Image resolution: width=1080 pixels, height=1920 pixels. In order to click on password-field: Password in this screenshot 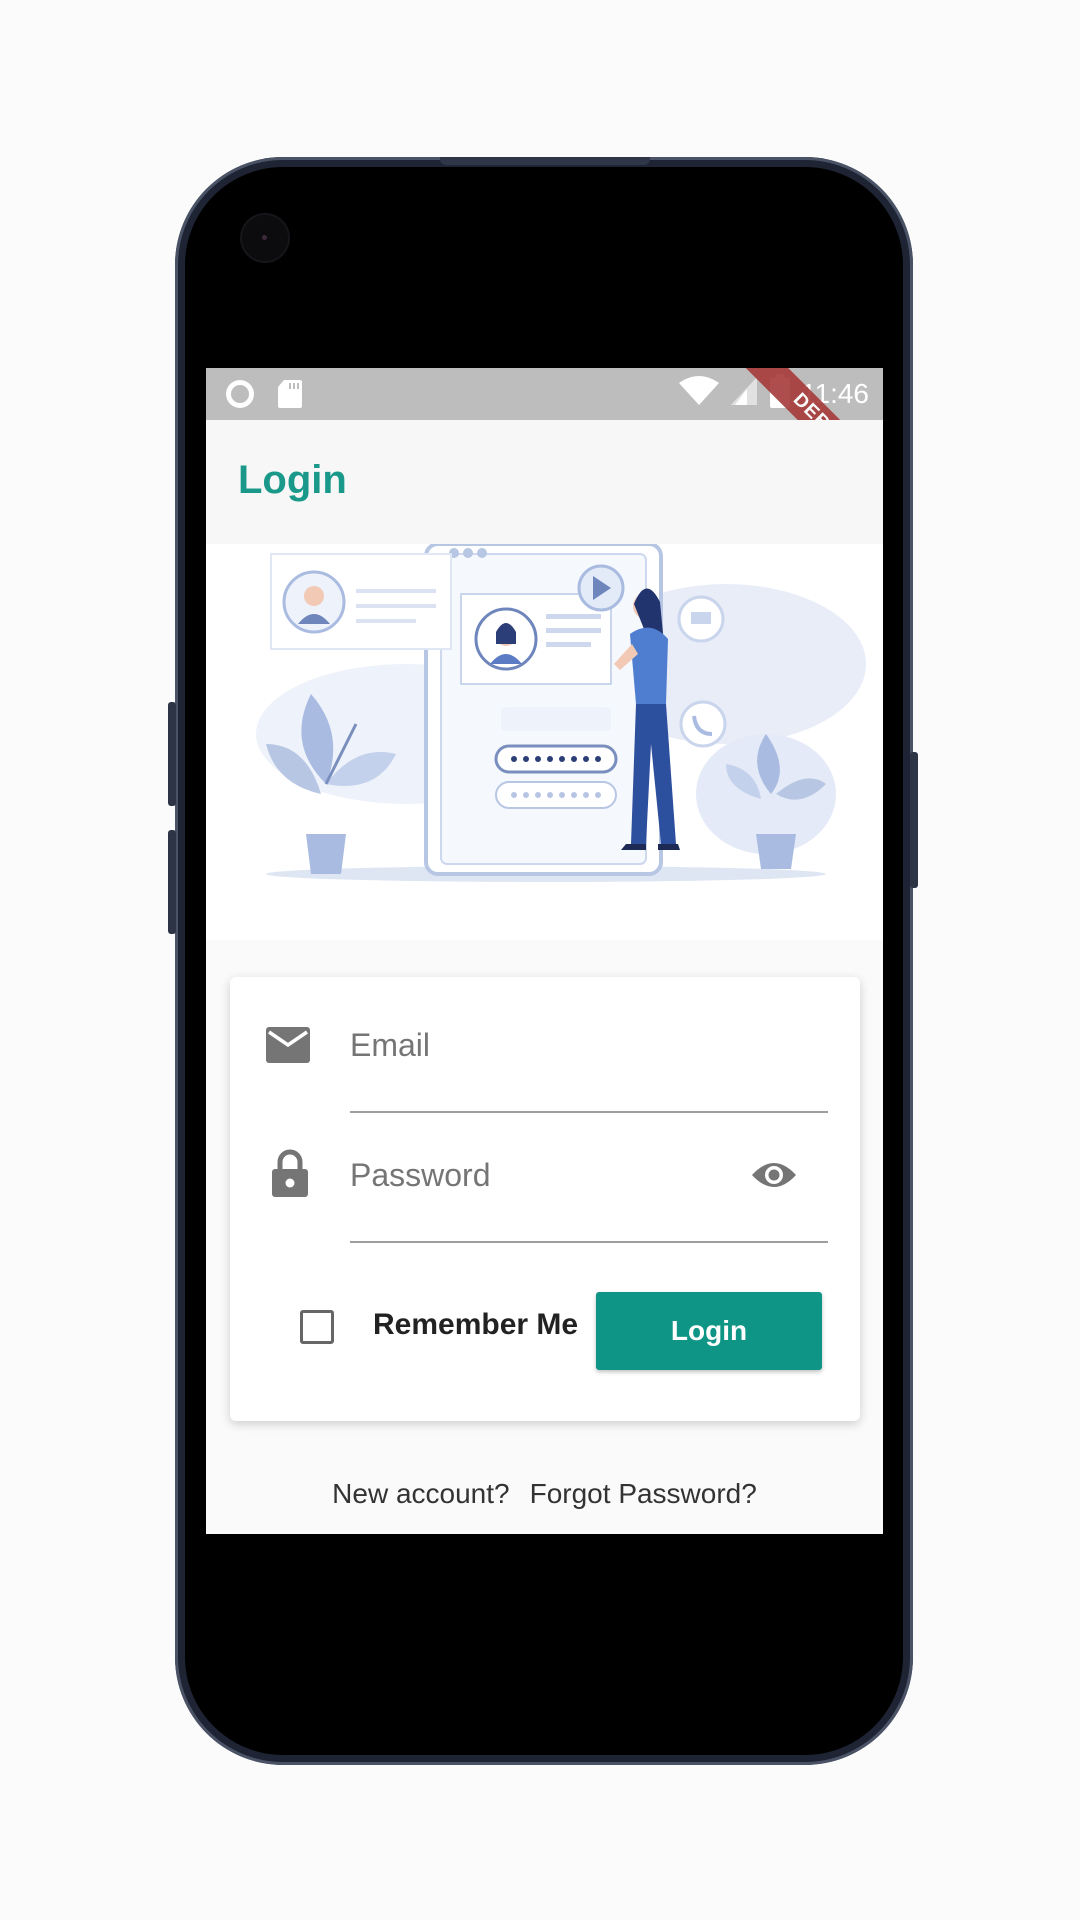, I will do `click(589, 1194)`.